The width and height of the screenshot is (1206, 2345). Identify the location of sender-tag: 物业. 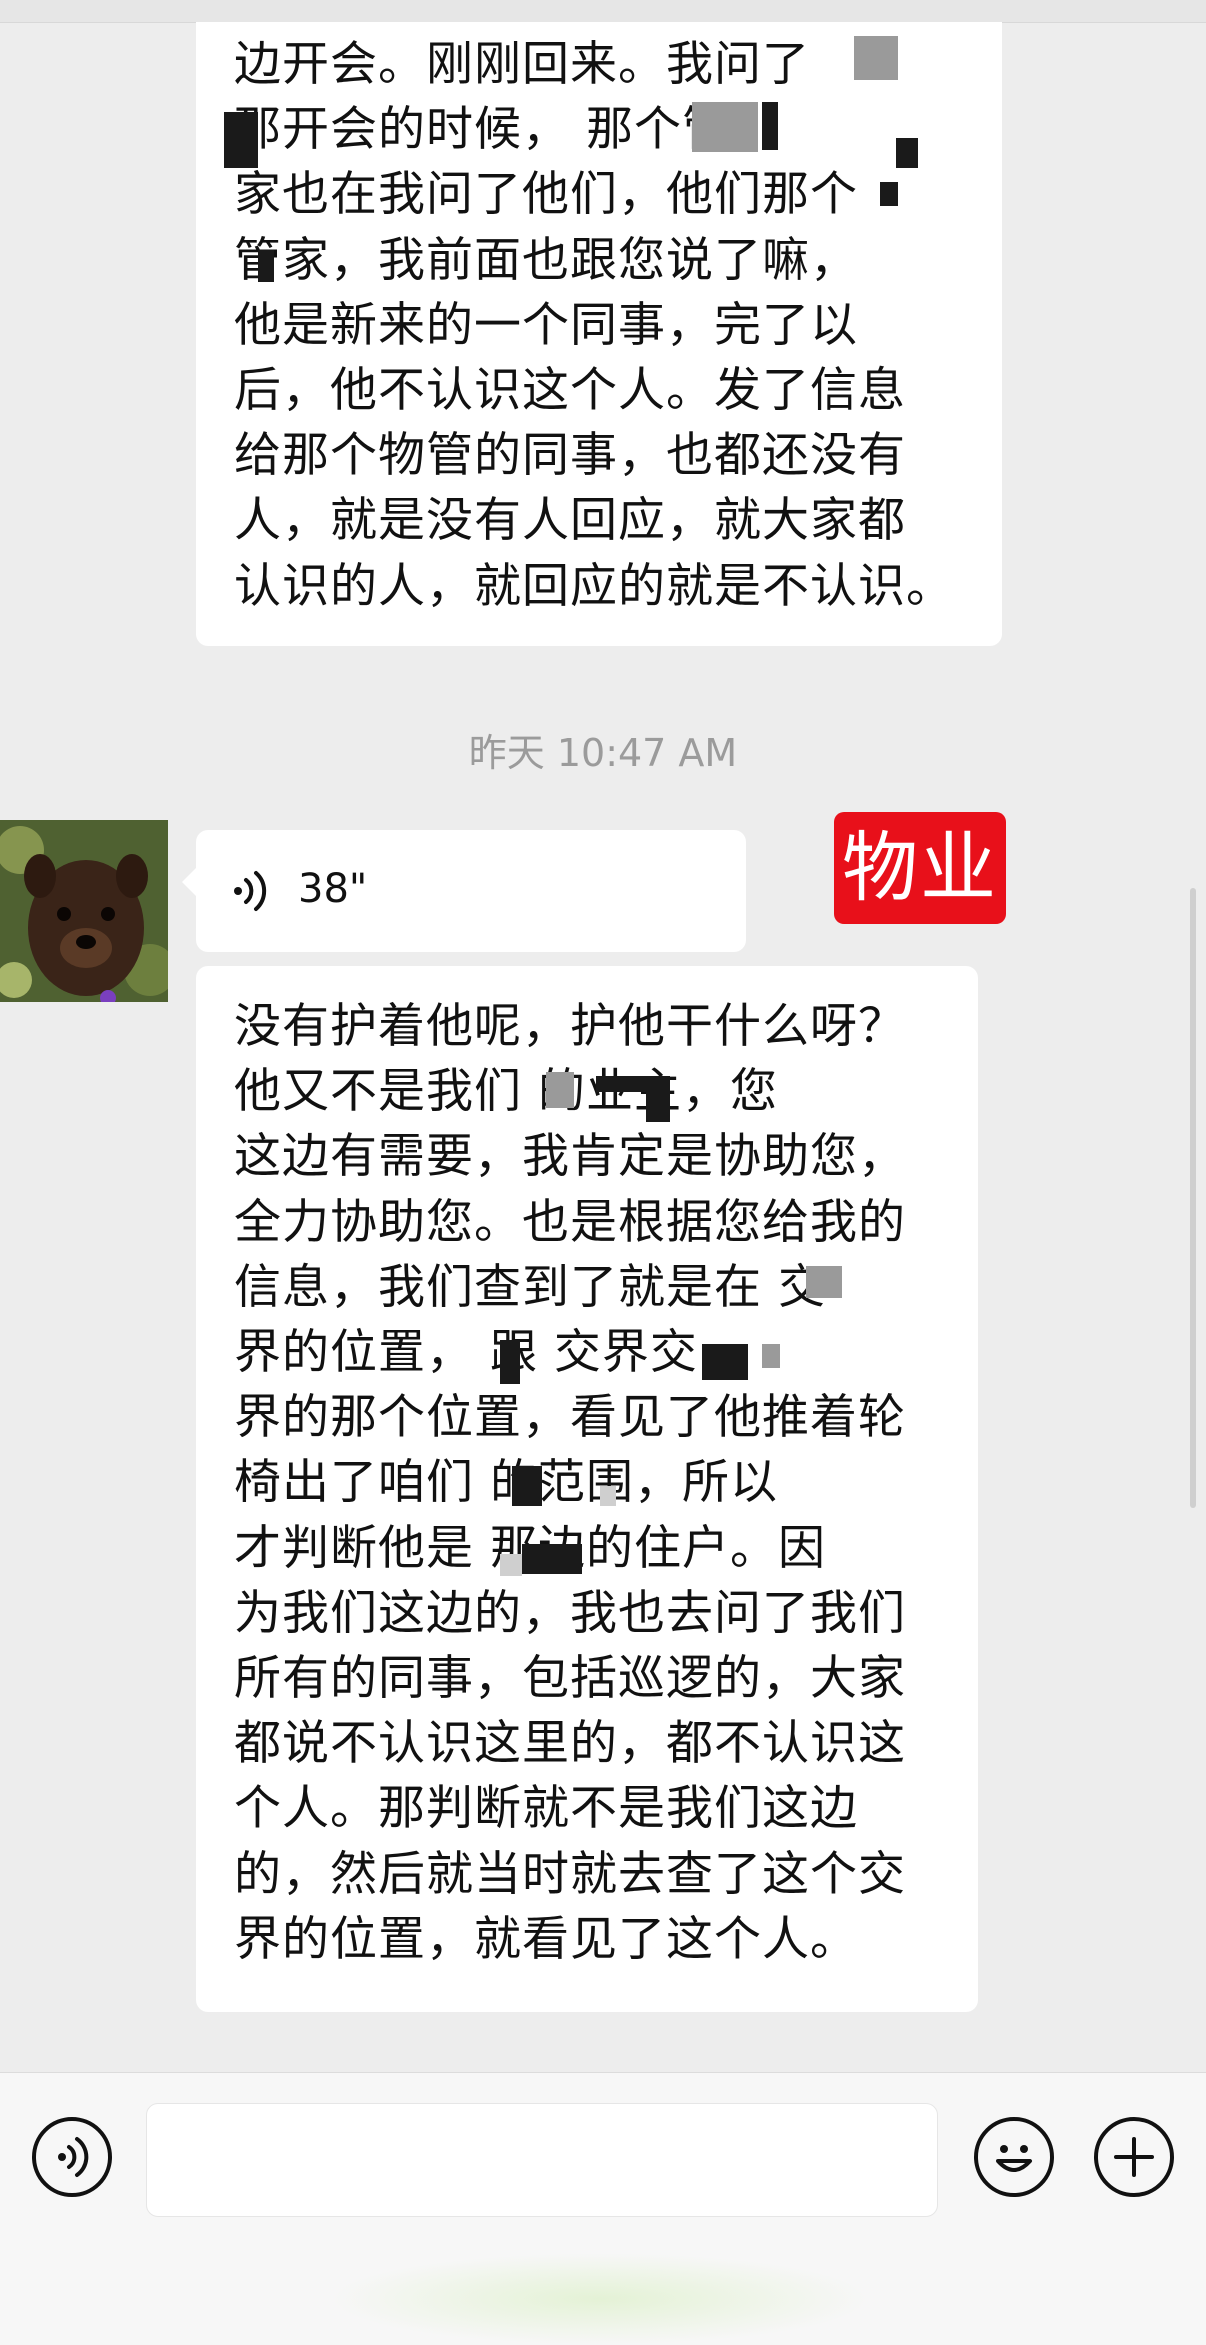
(920, 868).